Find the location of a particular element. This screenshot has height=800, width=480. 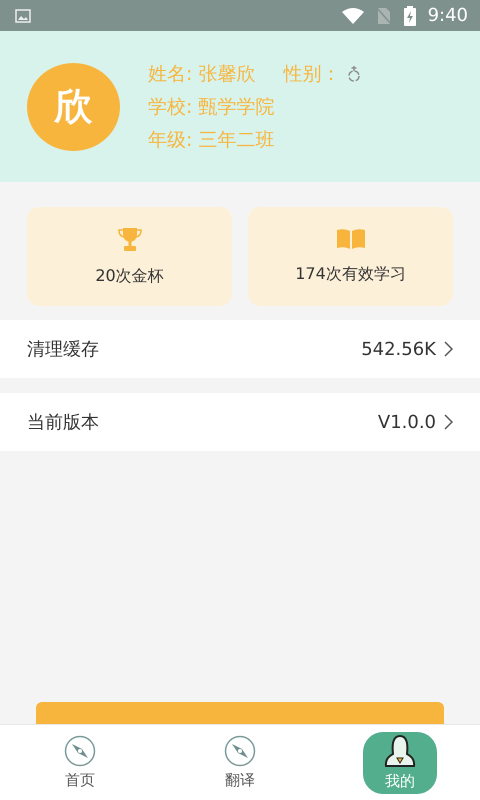

stat-card: 20次金杯 is located at coordinates (129, 256).